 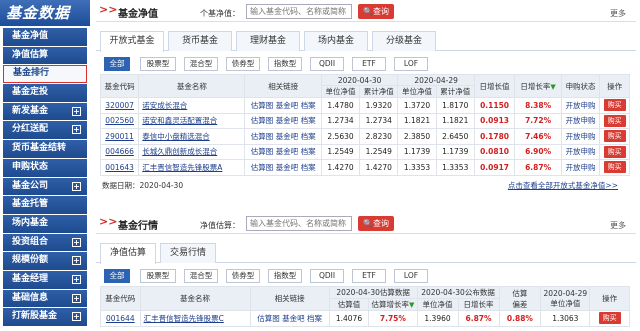 I want to click on sidebar-item: 基础信息 +, so click(x=45, y=298).